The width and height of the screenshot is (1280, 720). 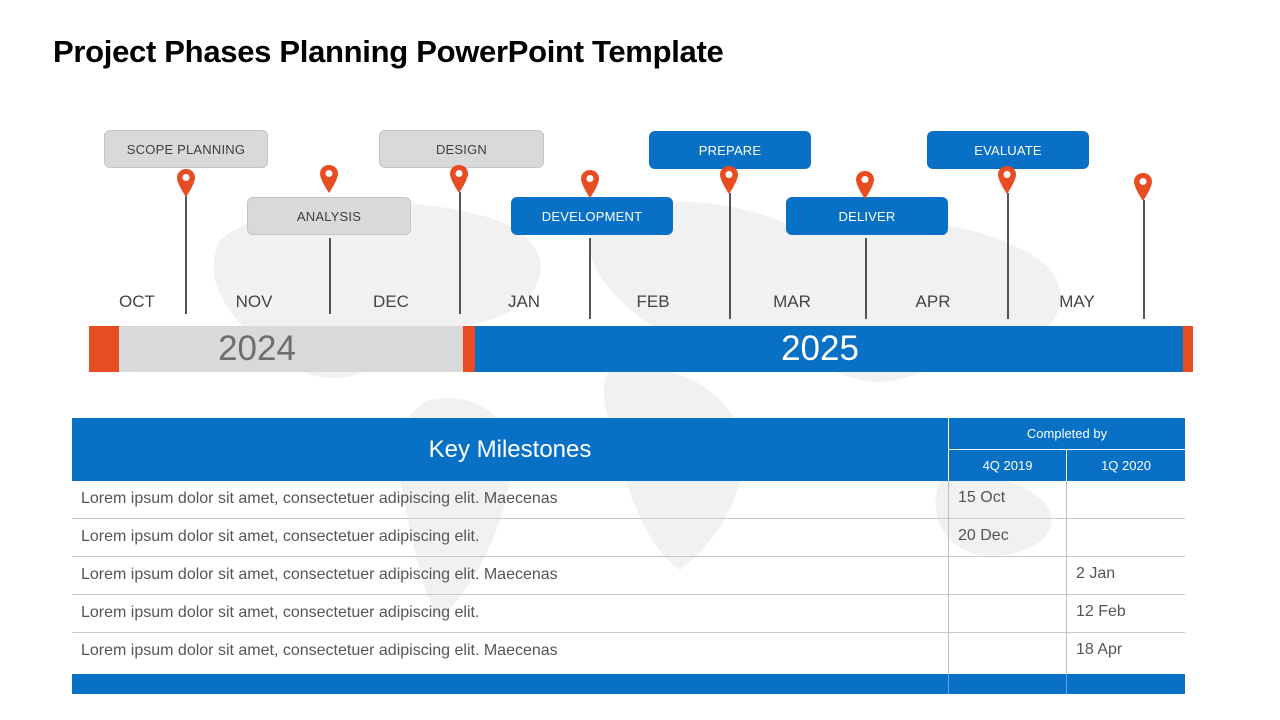 What do you see at coordinates (1096, 573) in the screenshot?
I see `milestone-date-q2: 2 Jan` at bounding box center [1096, 573].